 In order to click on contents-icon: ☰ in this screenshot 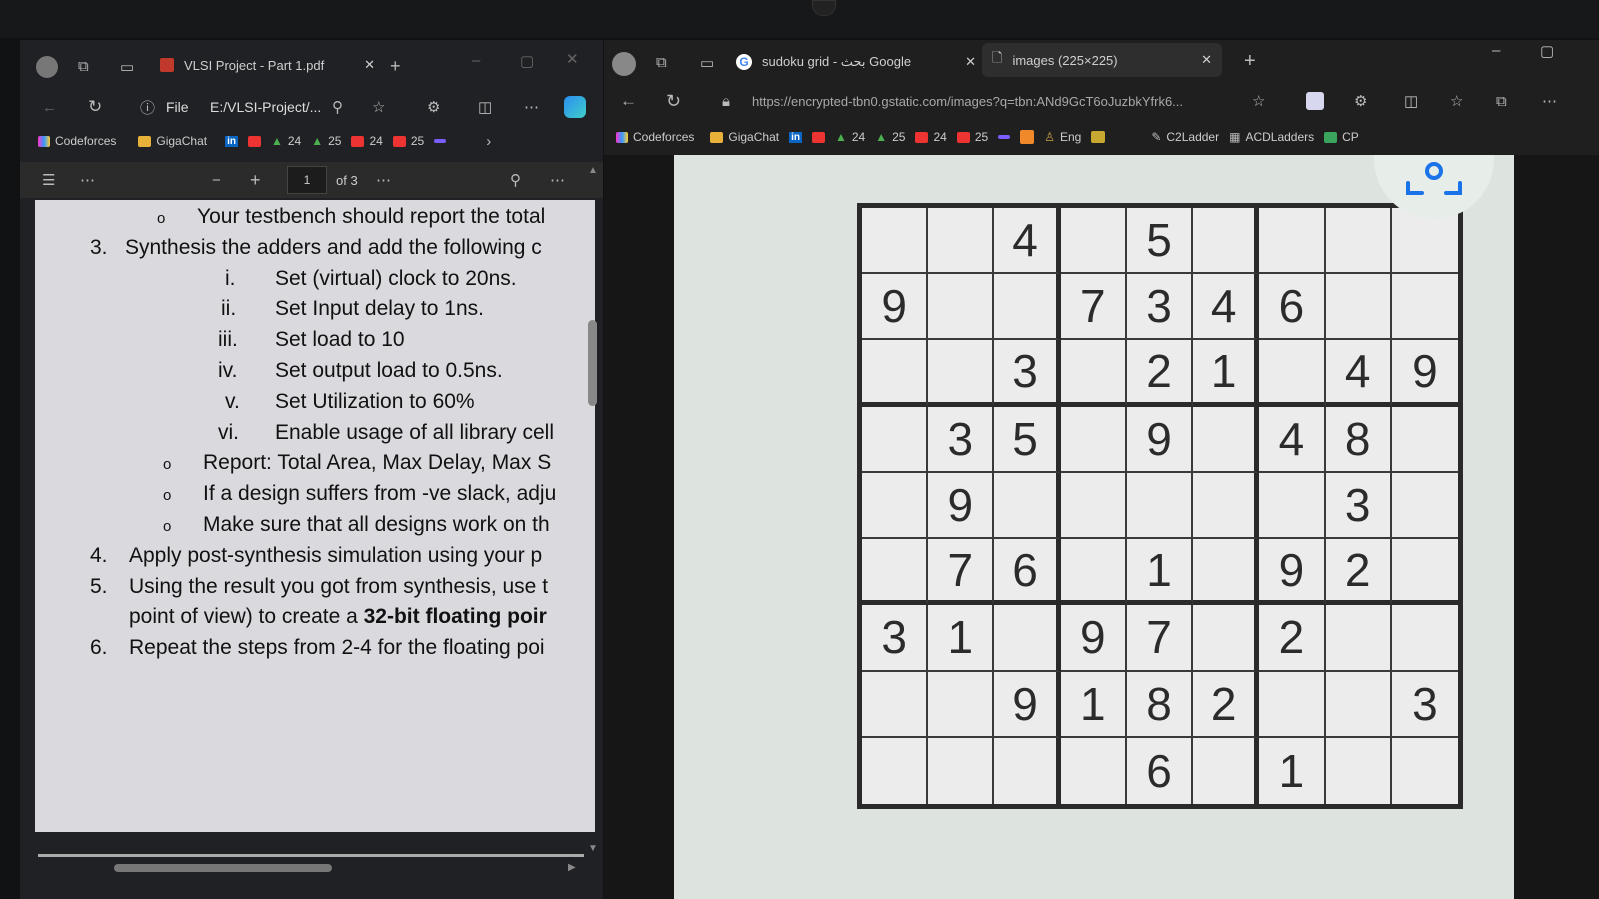, I will do `click(48, 180)`.